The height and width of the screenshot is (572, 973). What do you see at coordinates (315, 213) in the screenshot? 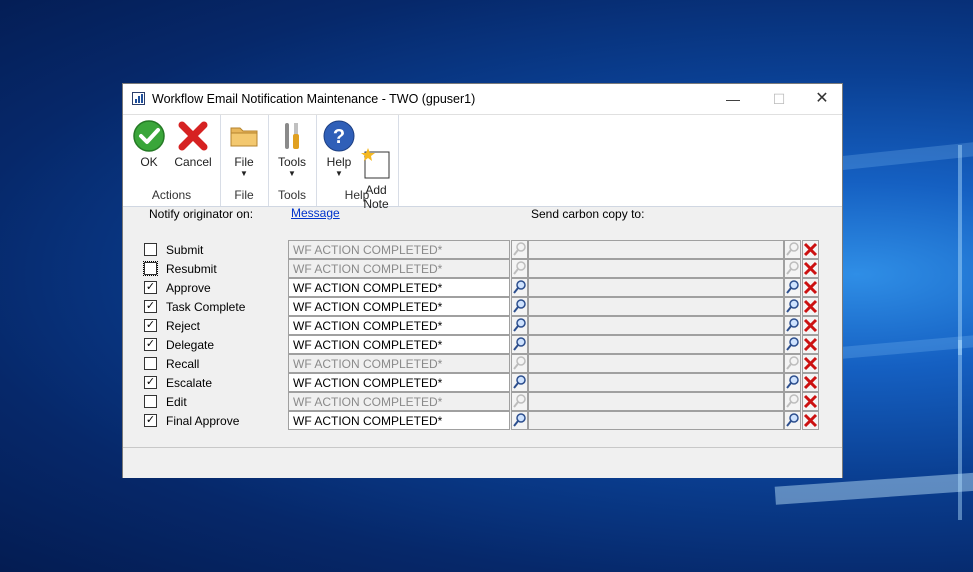
I see `message-header-link: Message` at bounding box center [315, 213].